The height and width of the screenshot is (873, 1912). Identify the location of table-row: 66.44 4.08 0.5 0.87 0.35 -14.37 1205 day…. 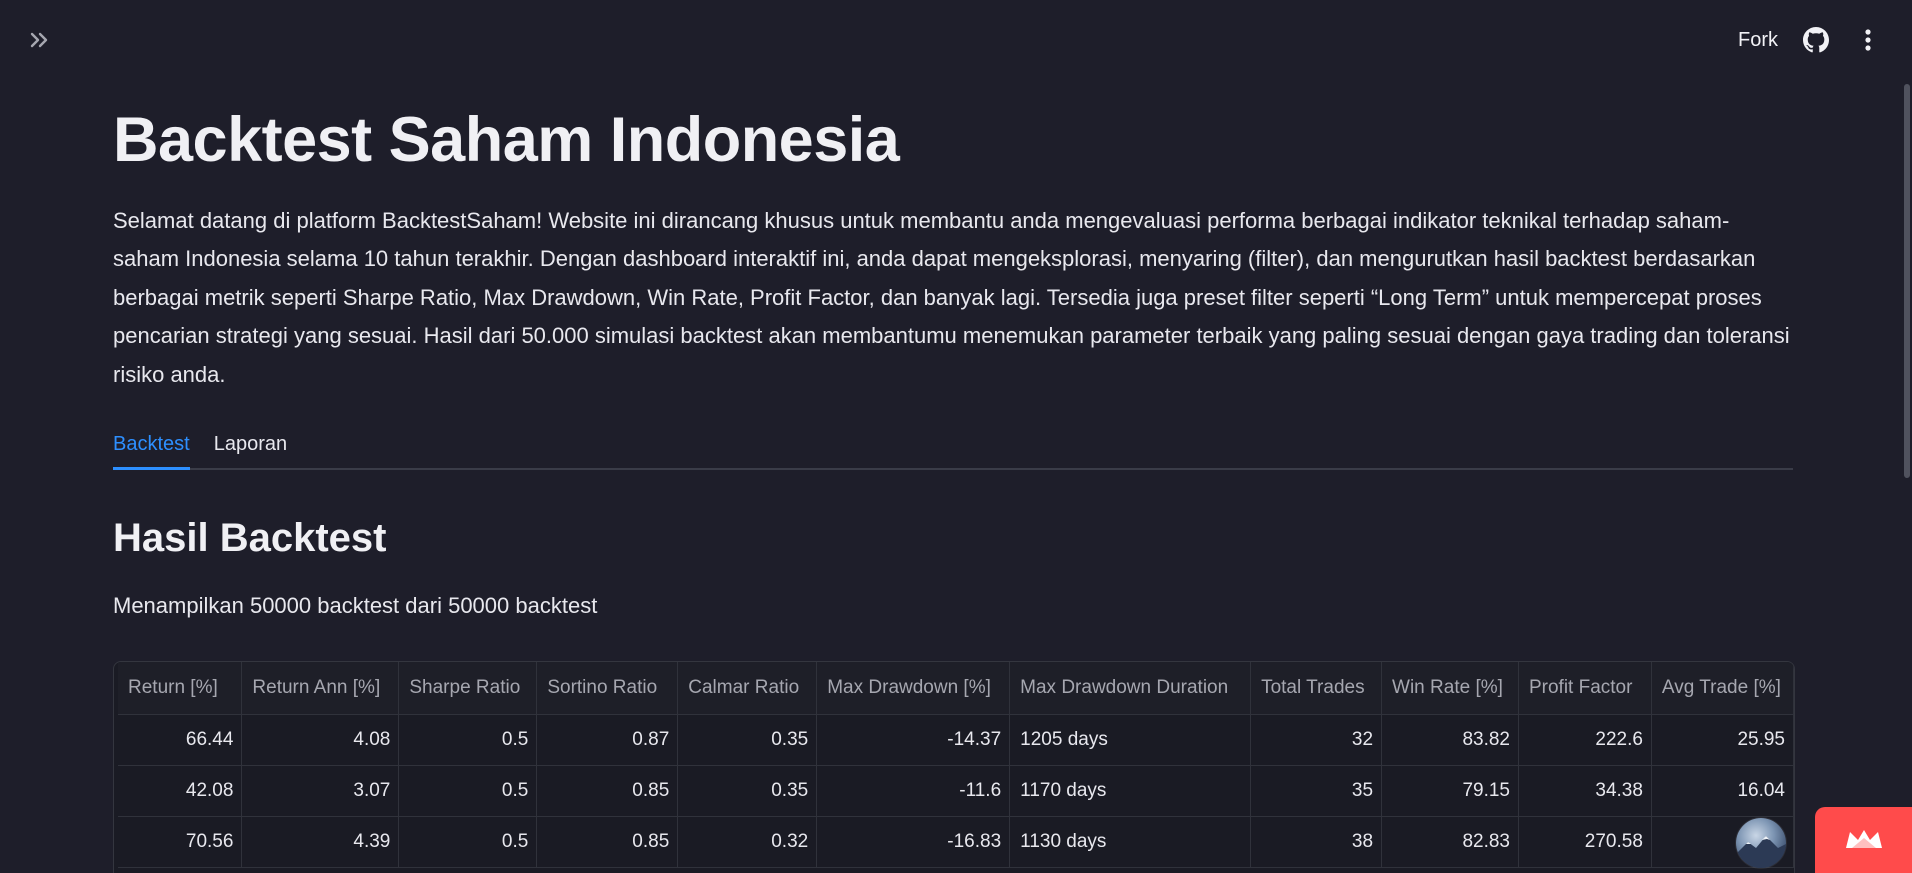
(956, 740).